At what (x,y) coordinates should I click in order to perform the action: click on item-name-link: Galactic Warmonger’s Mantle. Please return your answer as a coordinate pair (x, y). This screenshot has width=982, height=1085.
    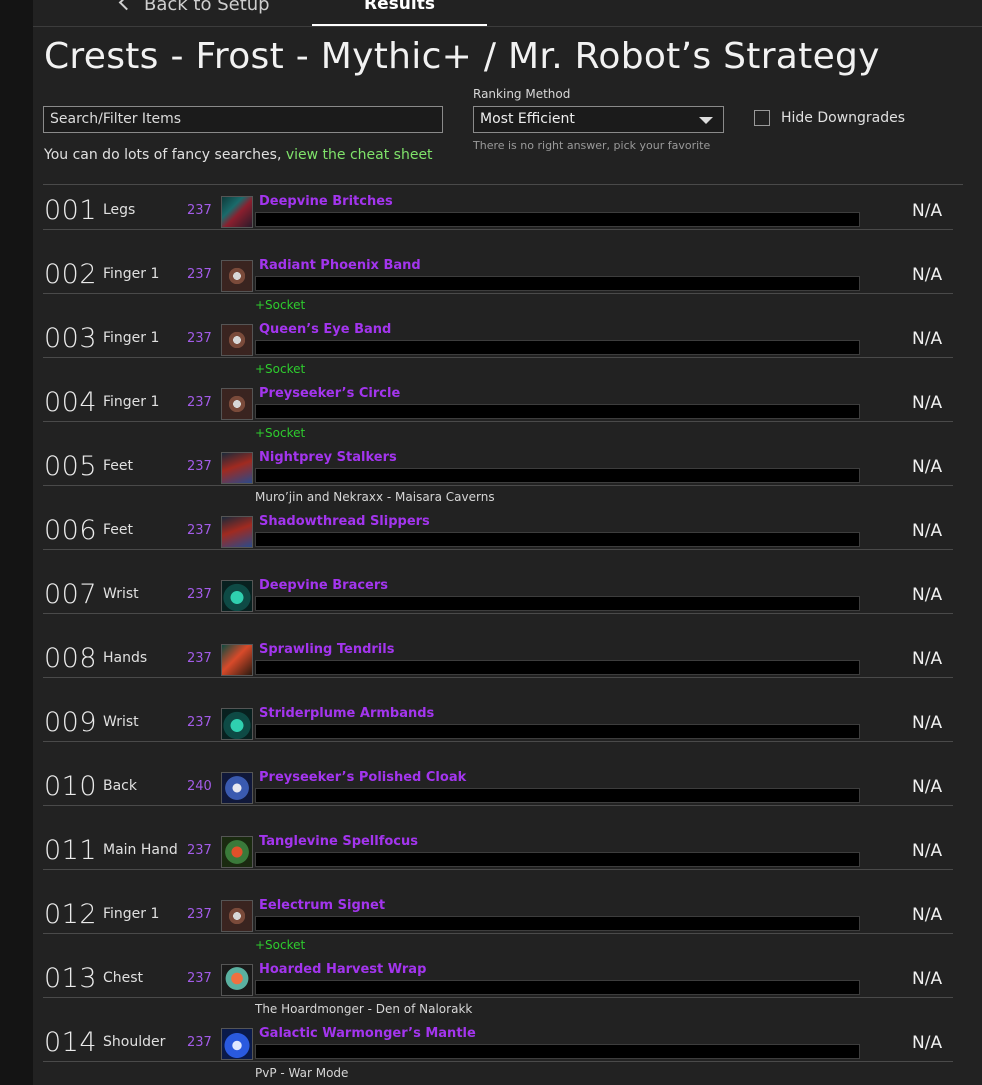
    Looking at the image, I should click on (367, 1033).